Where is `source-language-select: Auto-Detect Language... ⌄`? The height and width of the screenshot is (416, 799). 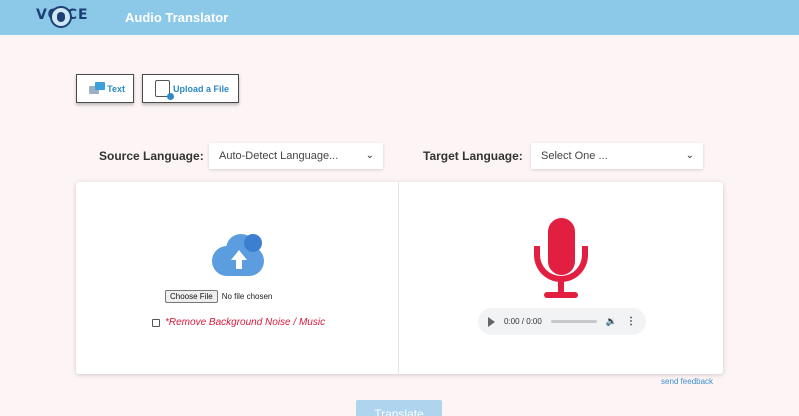
source-language-select: Auto-Detect Language... ⌄ is located at coordinates (296, 156).